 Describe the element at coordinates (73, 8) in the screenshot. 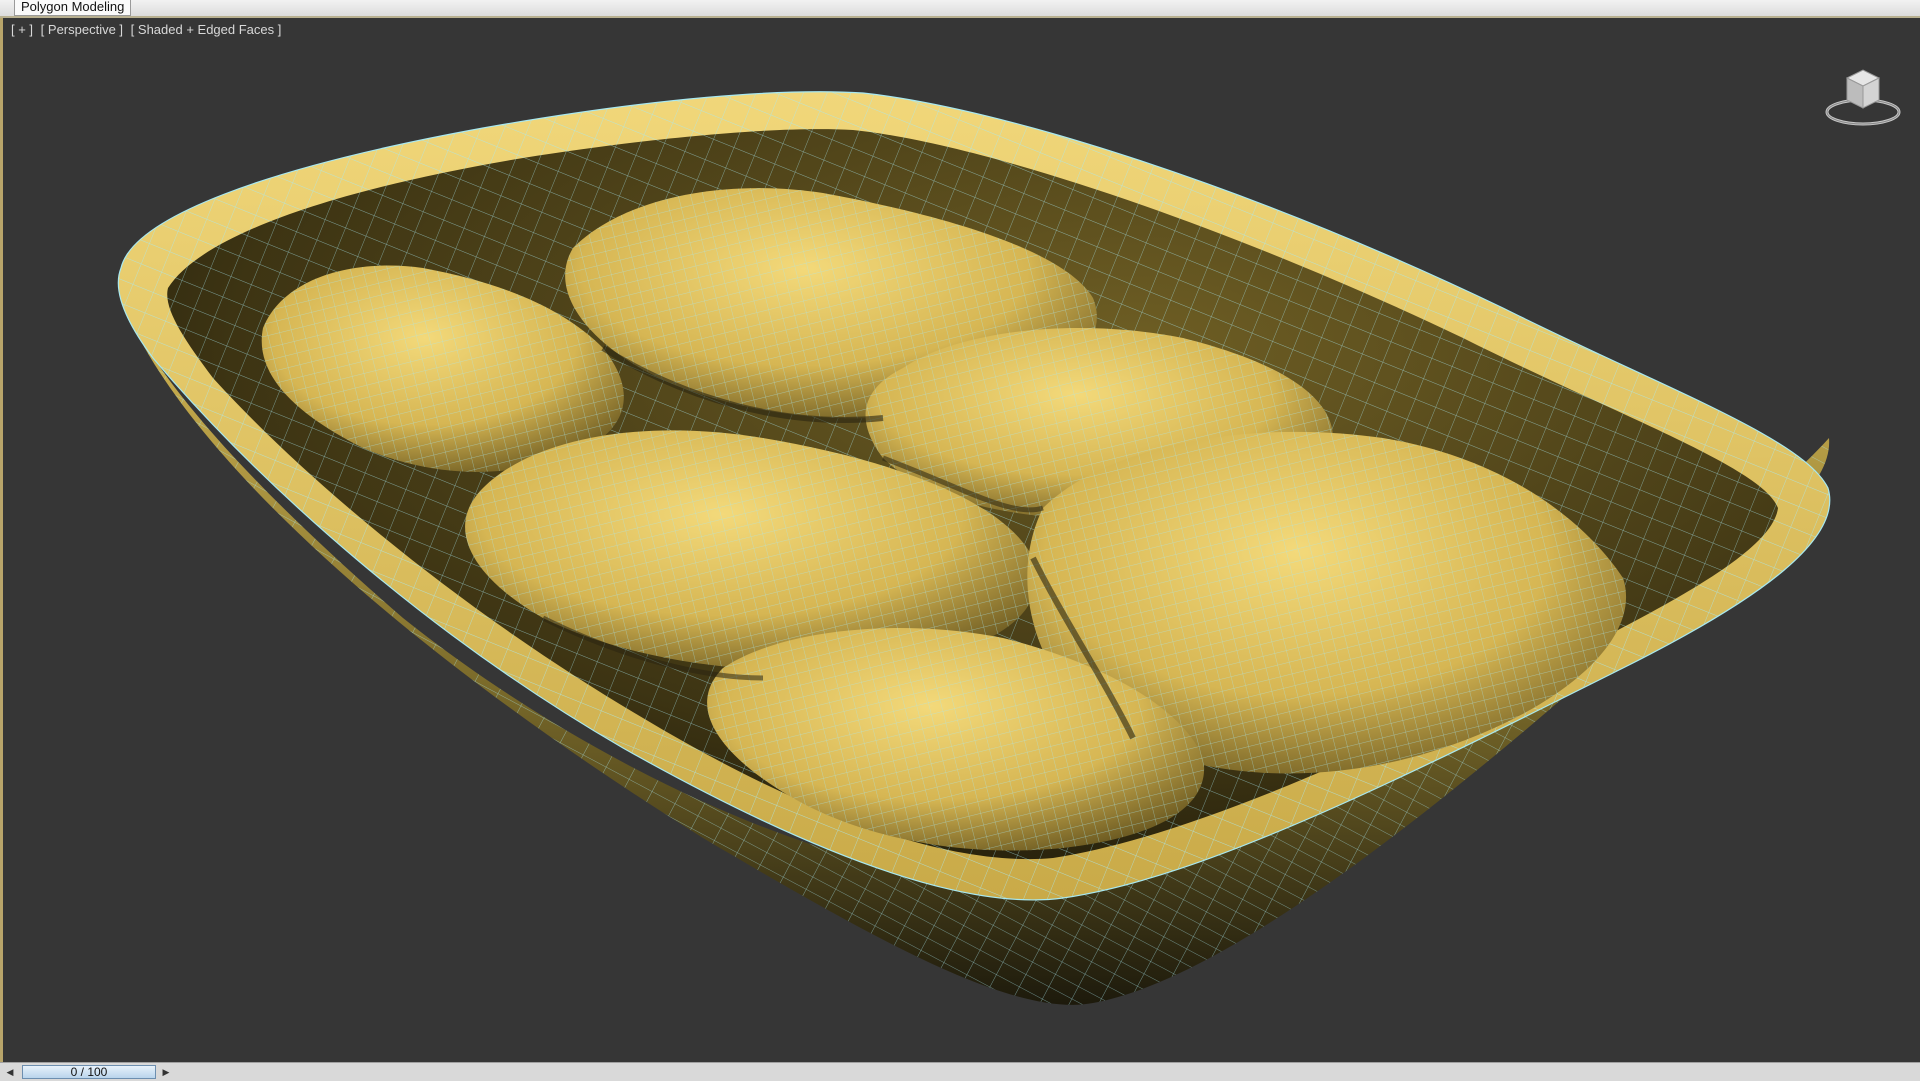

I see `tab-polygon-modeling: Polygon Modeling` at that location.